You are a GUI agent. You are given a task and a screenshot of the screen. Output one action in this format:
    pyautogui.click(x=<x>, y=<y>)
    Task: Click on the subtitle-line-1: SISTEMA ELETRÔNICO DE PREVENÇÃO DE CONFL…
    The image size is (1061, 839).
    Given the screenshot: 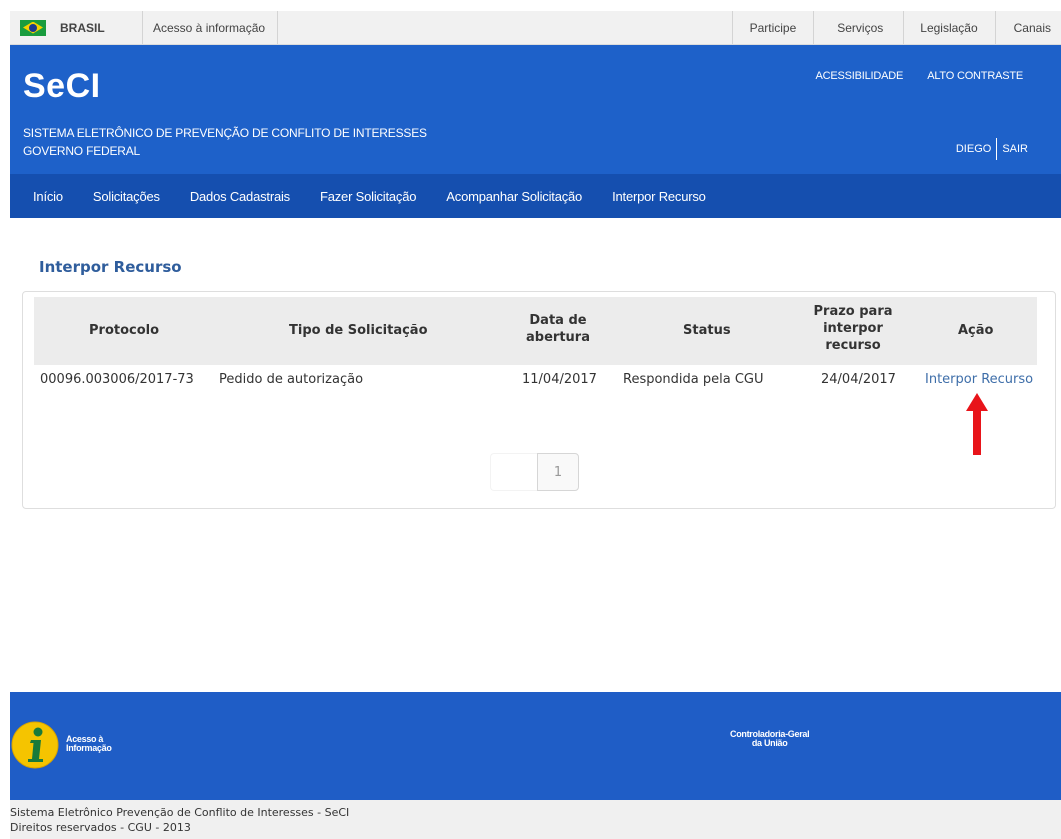 What is the action you would take?
    pyautogui.click(x=225, y=133)
    